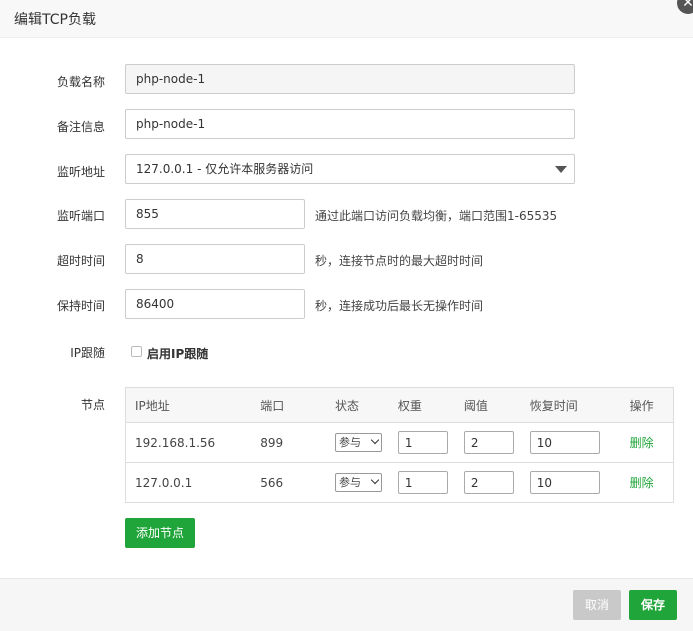 This screenshot has width=693, height=631. What do you see at coordinates (80, 216) in the screenshot?
I see `listen-port-label: 监听端口` at bounding box center [80, 216].